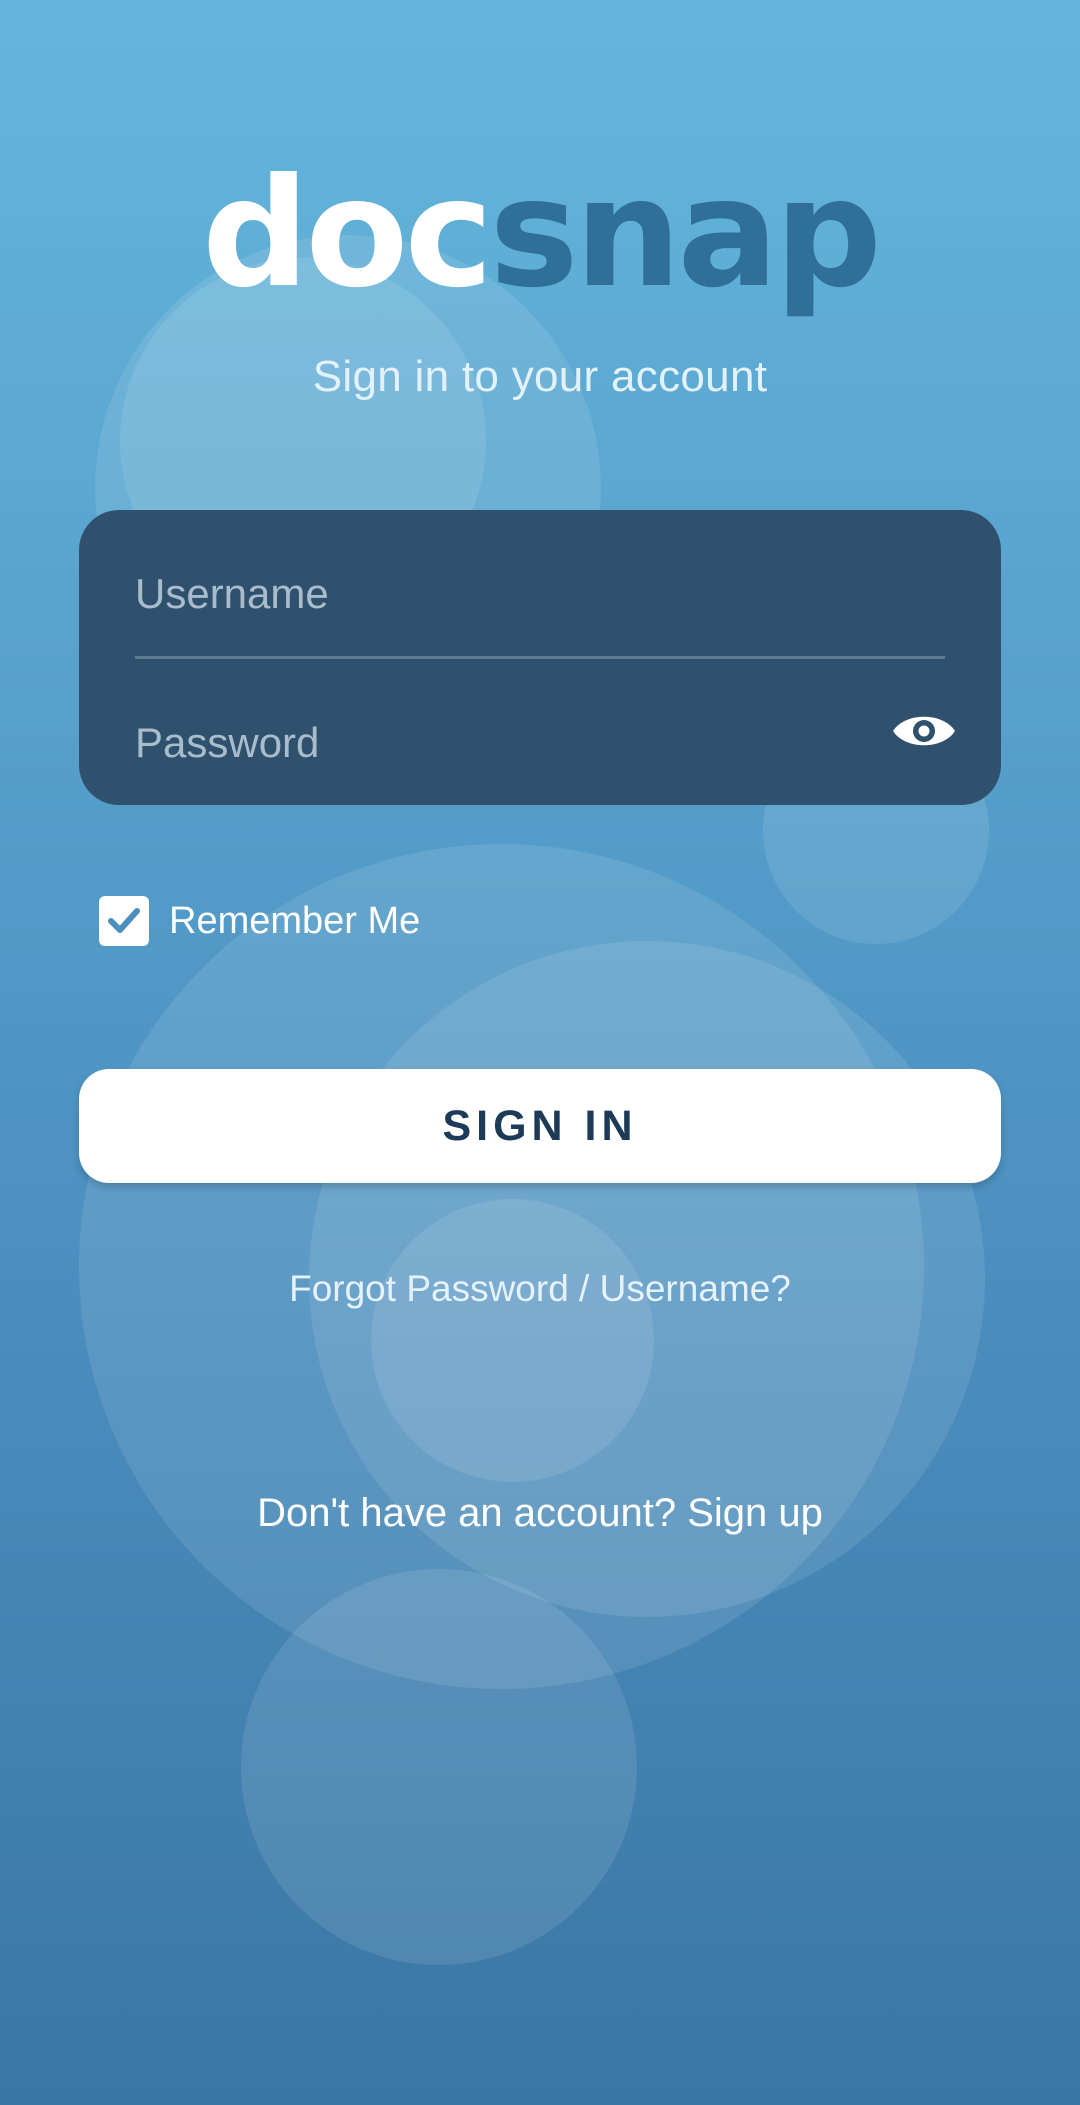 This screenshot has height=2105, width=1080. Describe the element at coordinates (924, 731) in the screenshot. I see `eye-icon` at that location.